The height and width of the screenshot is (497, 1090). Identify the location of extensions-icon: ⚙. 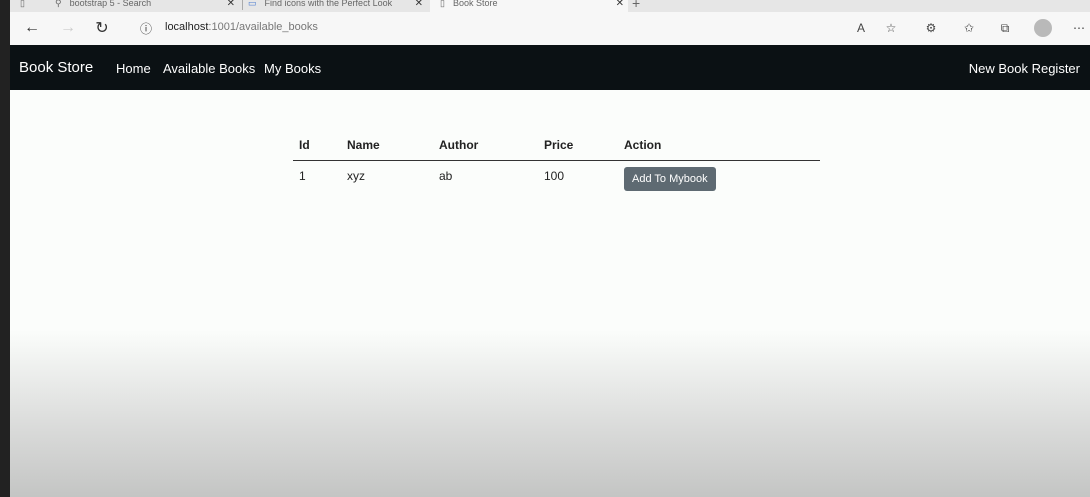
(931, 28).